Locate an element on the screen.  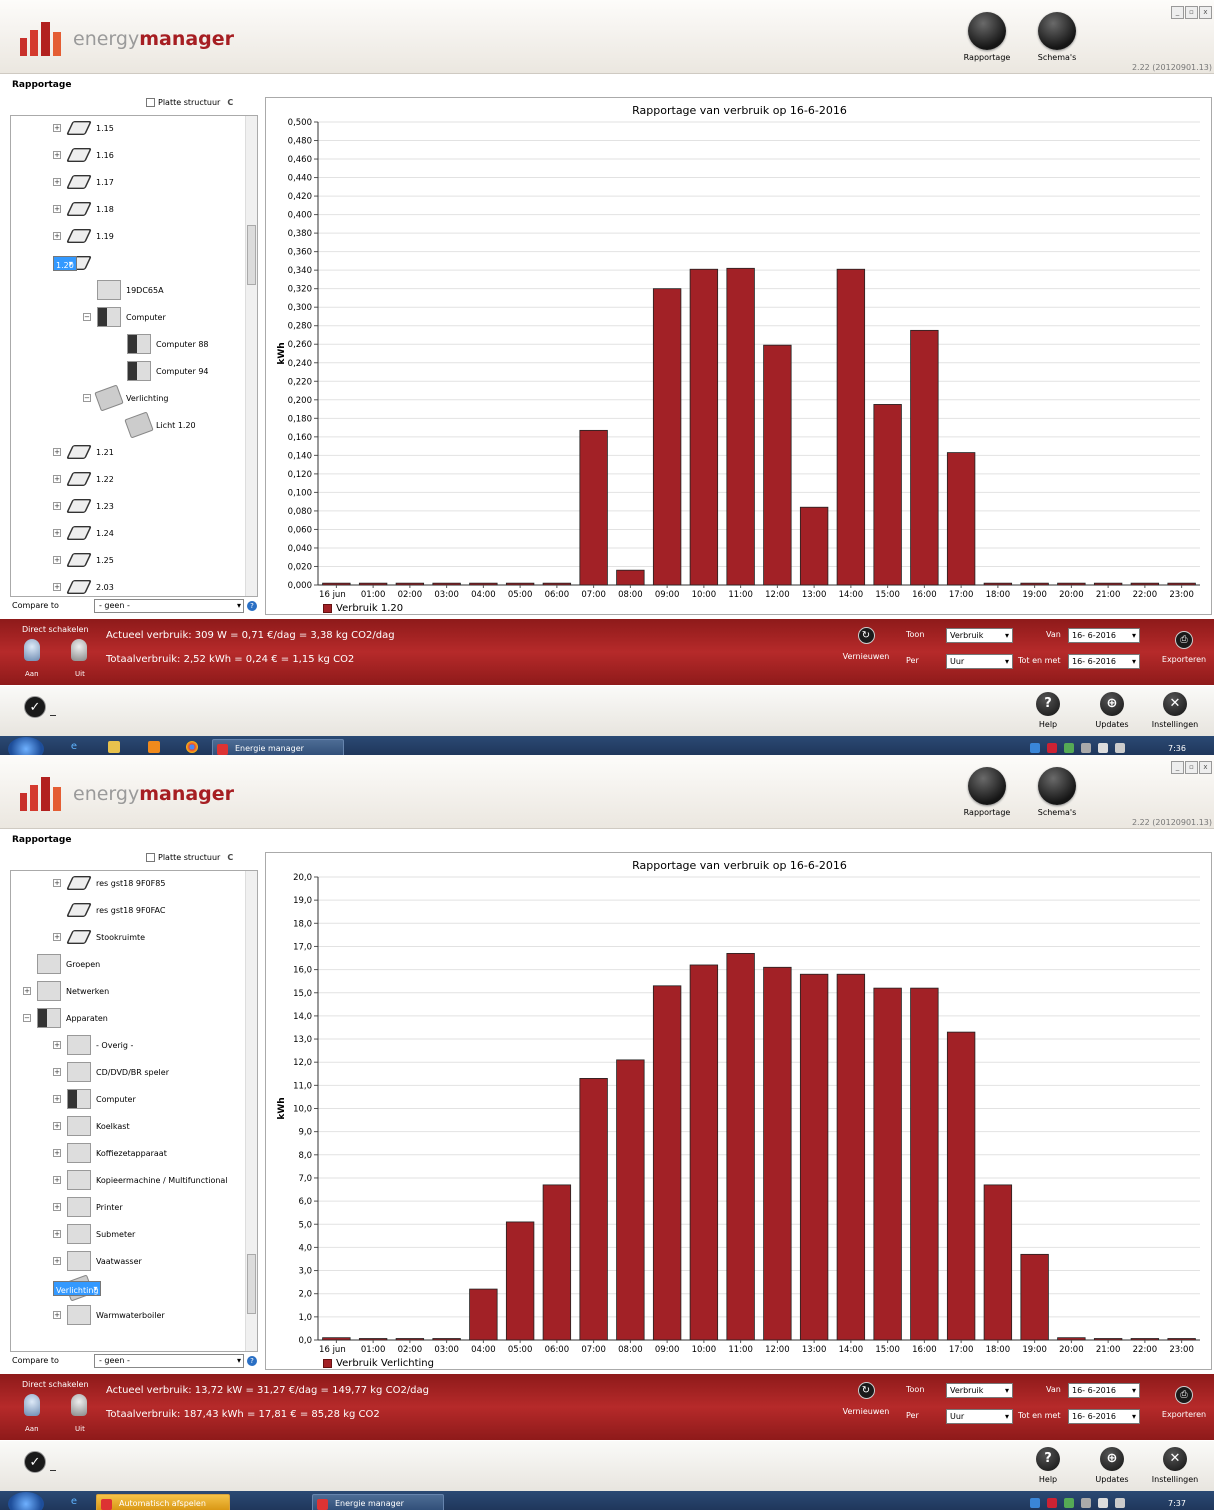
tree-item: + Computer is located at coordinates (95, 1099).